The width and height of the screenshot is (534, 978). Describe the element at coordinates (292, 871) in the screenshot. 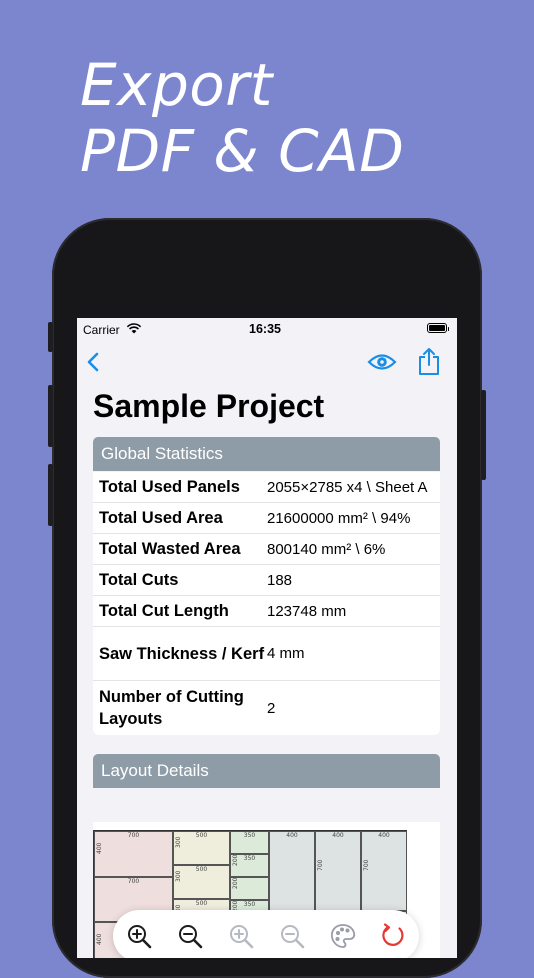

I see `panel: 400` at that location.